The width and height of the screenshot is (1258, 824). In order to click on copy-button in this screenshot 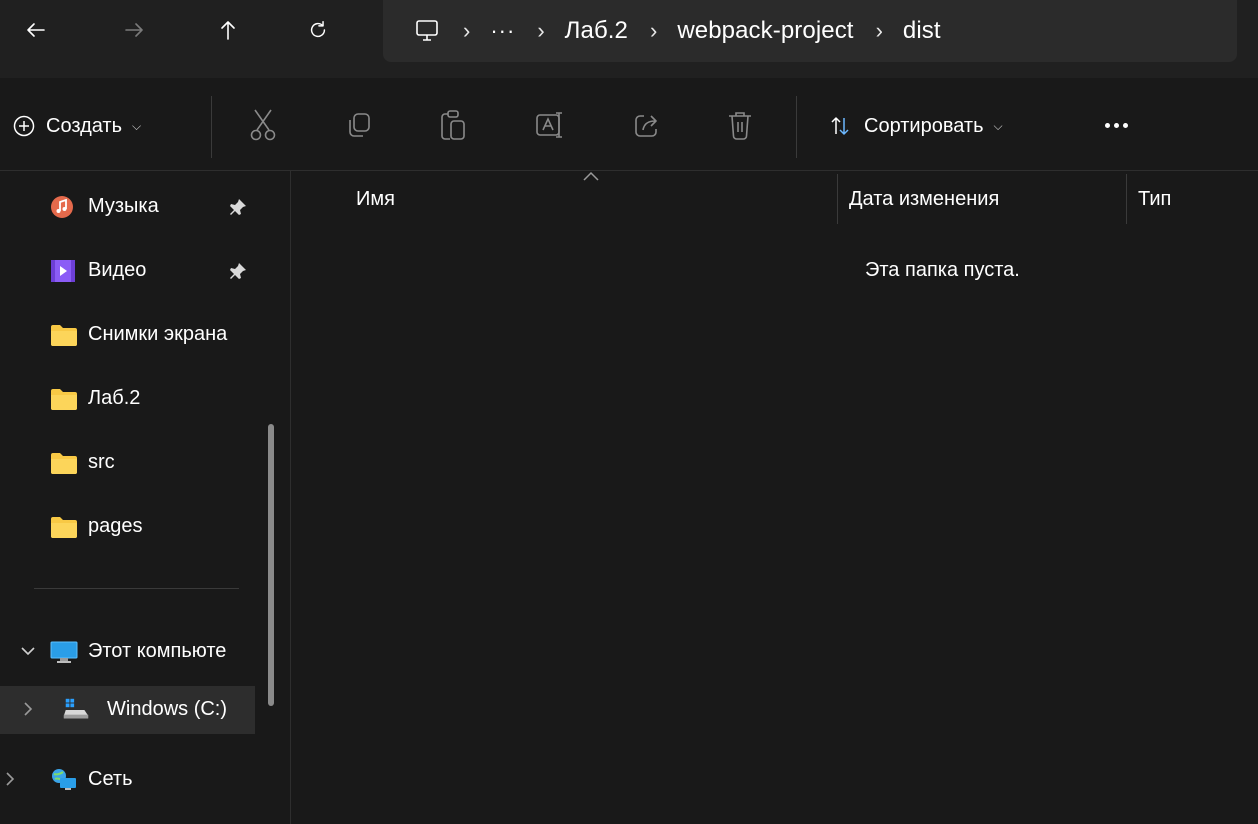, I will do `click(359, 125)`.